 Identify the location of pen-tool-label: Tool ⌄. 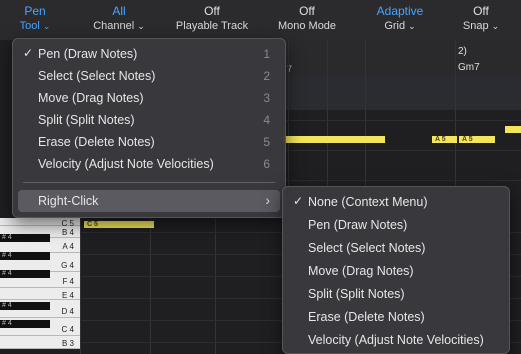
(35, 26).